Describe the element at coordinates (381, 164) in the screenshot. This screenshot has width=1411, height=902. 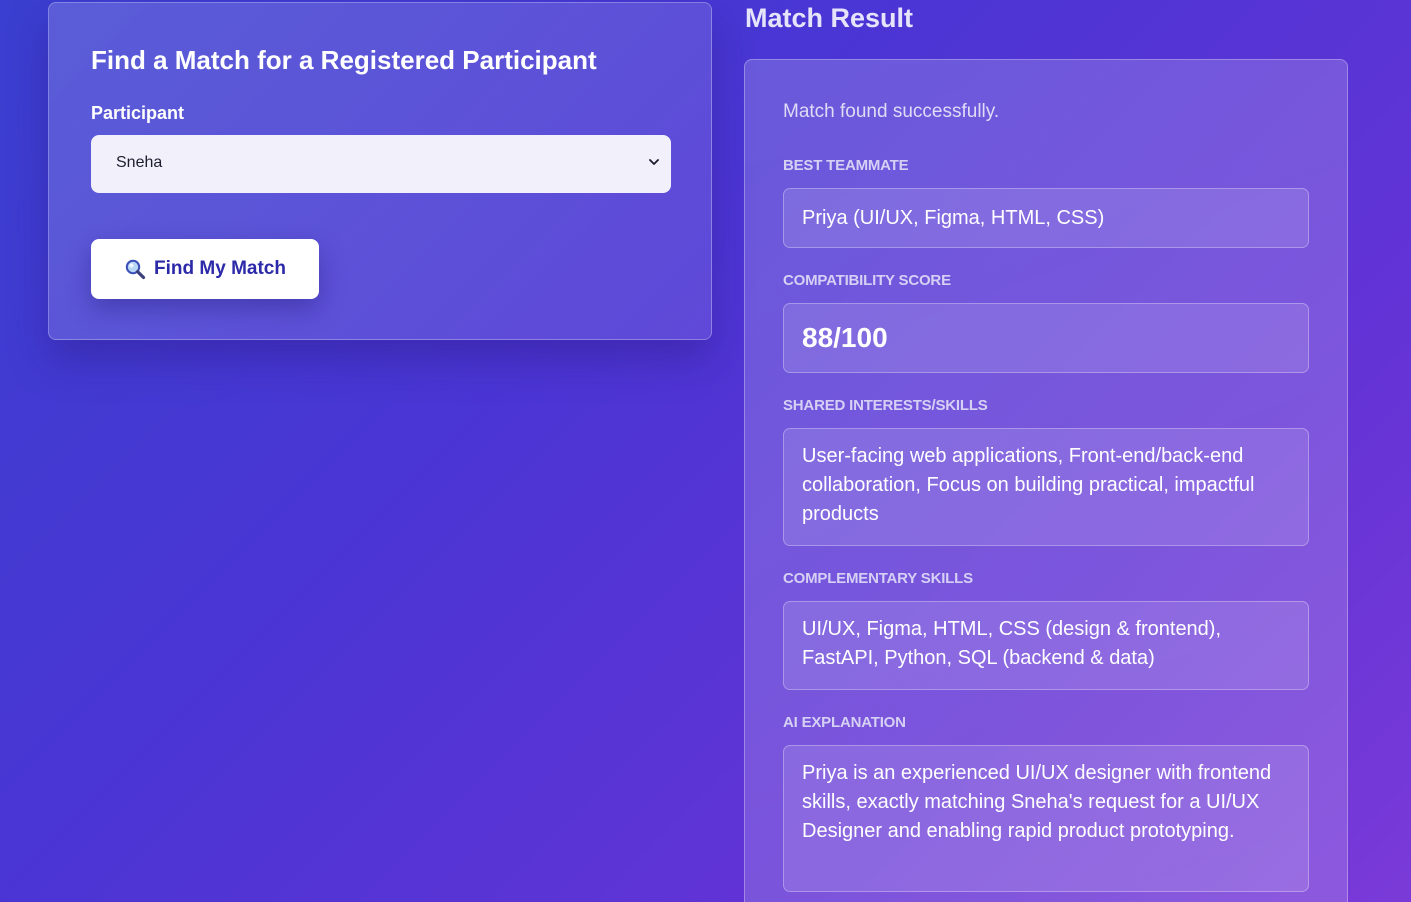
I see `participant-select: Sneha` at that location.